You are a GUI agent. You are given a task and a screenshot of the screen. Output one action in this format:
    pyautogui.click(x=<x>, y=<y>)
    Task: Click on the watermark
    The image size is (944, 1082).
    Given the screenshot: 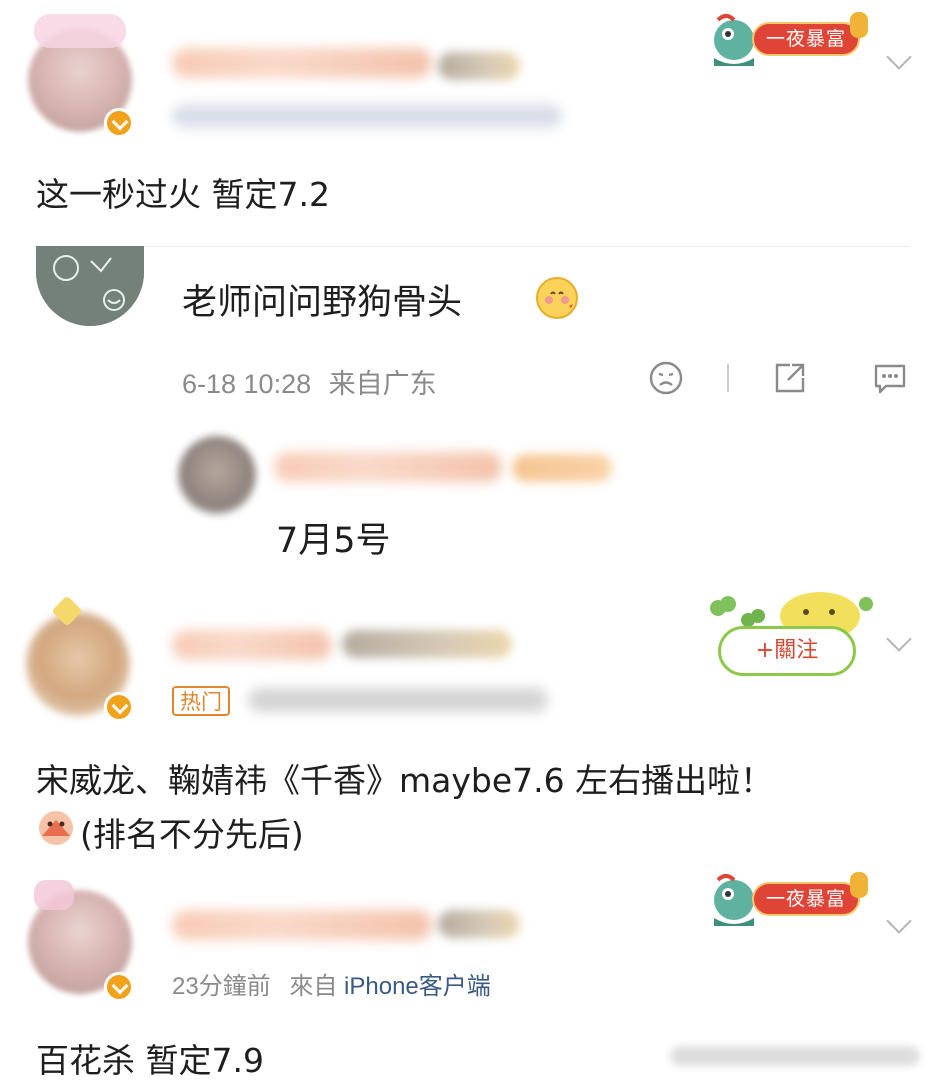 What is the action you would take?
    pyautogui.click(x=795, y=1056)
    